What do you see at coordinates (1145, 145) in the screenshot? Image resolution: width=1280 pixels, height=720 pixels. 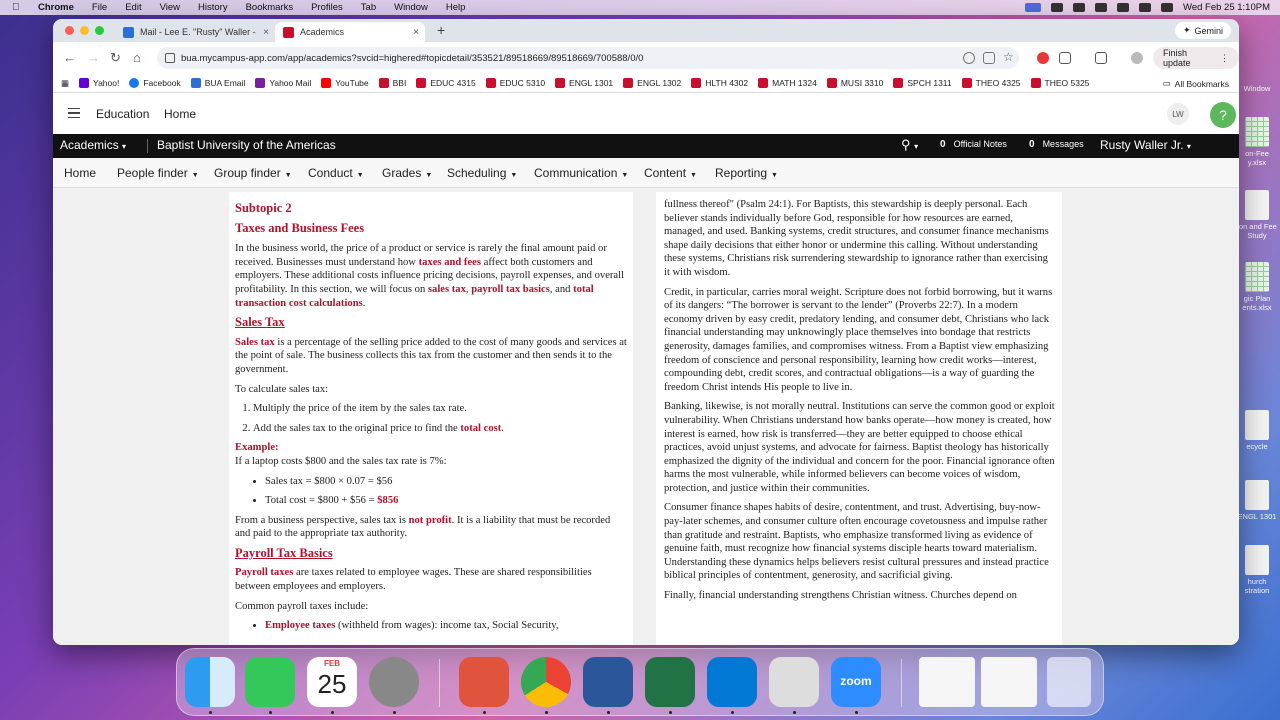 I see `user-menu: Rusty Waller Jr. ▾` at bounding box center [1145, 145].